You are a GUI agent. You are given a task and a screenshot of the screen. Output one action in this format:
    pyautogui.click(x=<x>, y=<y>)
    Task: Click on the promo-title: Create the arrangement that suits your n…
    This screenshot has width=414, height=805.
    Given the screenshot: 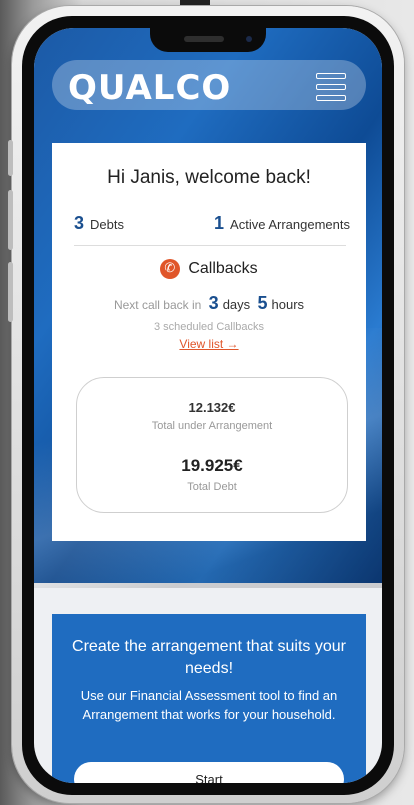 What is the action you would take?
    pyautogui.click(x=209, y=657)
    